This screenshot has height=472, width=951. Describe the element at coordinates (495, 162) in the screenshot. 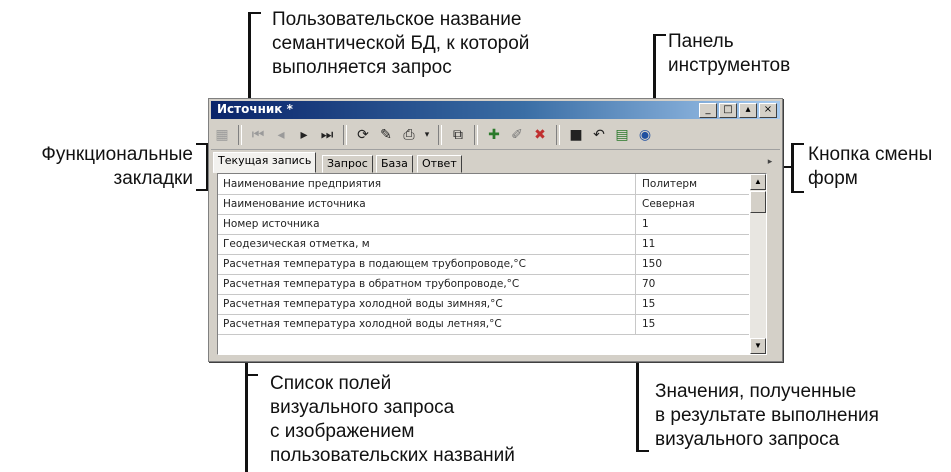

I see `functional-tabs: Текущая запись Запрос База Ответ ▸` at that location.